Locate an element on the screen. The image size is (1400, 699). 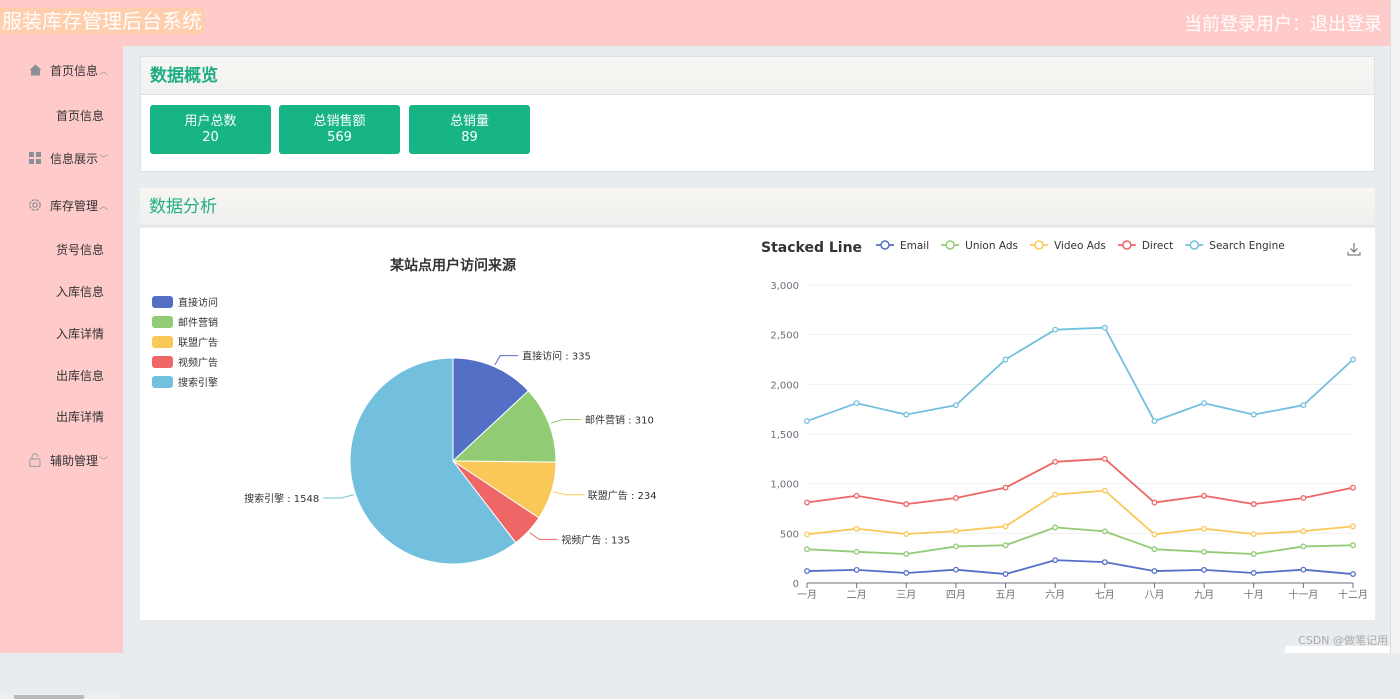
sidebar-item-stock-in-detail: 入库详情 is located at coordinates (80, 333).